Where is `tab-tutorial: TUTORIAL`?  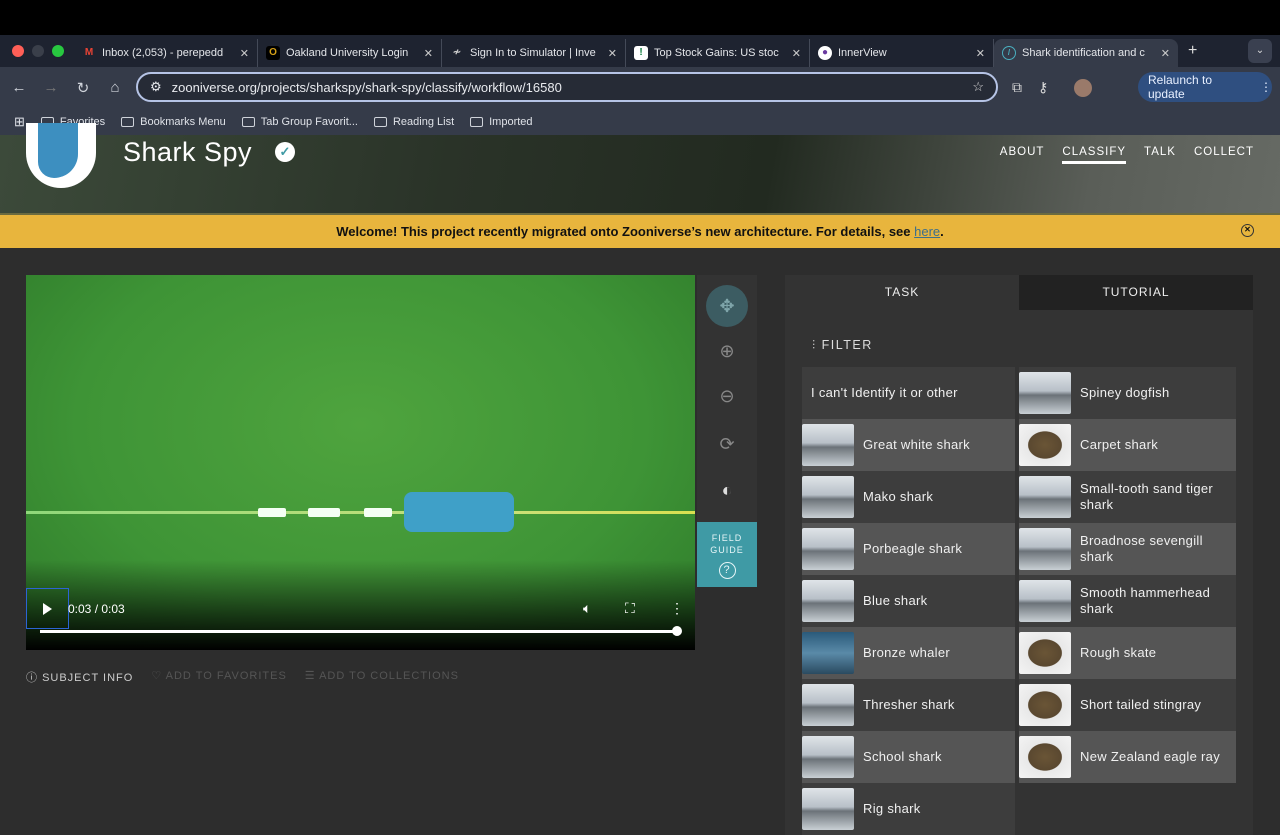 tab-tutorial: TUTORIAL is located at coordinates (1136, 292).